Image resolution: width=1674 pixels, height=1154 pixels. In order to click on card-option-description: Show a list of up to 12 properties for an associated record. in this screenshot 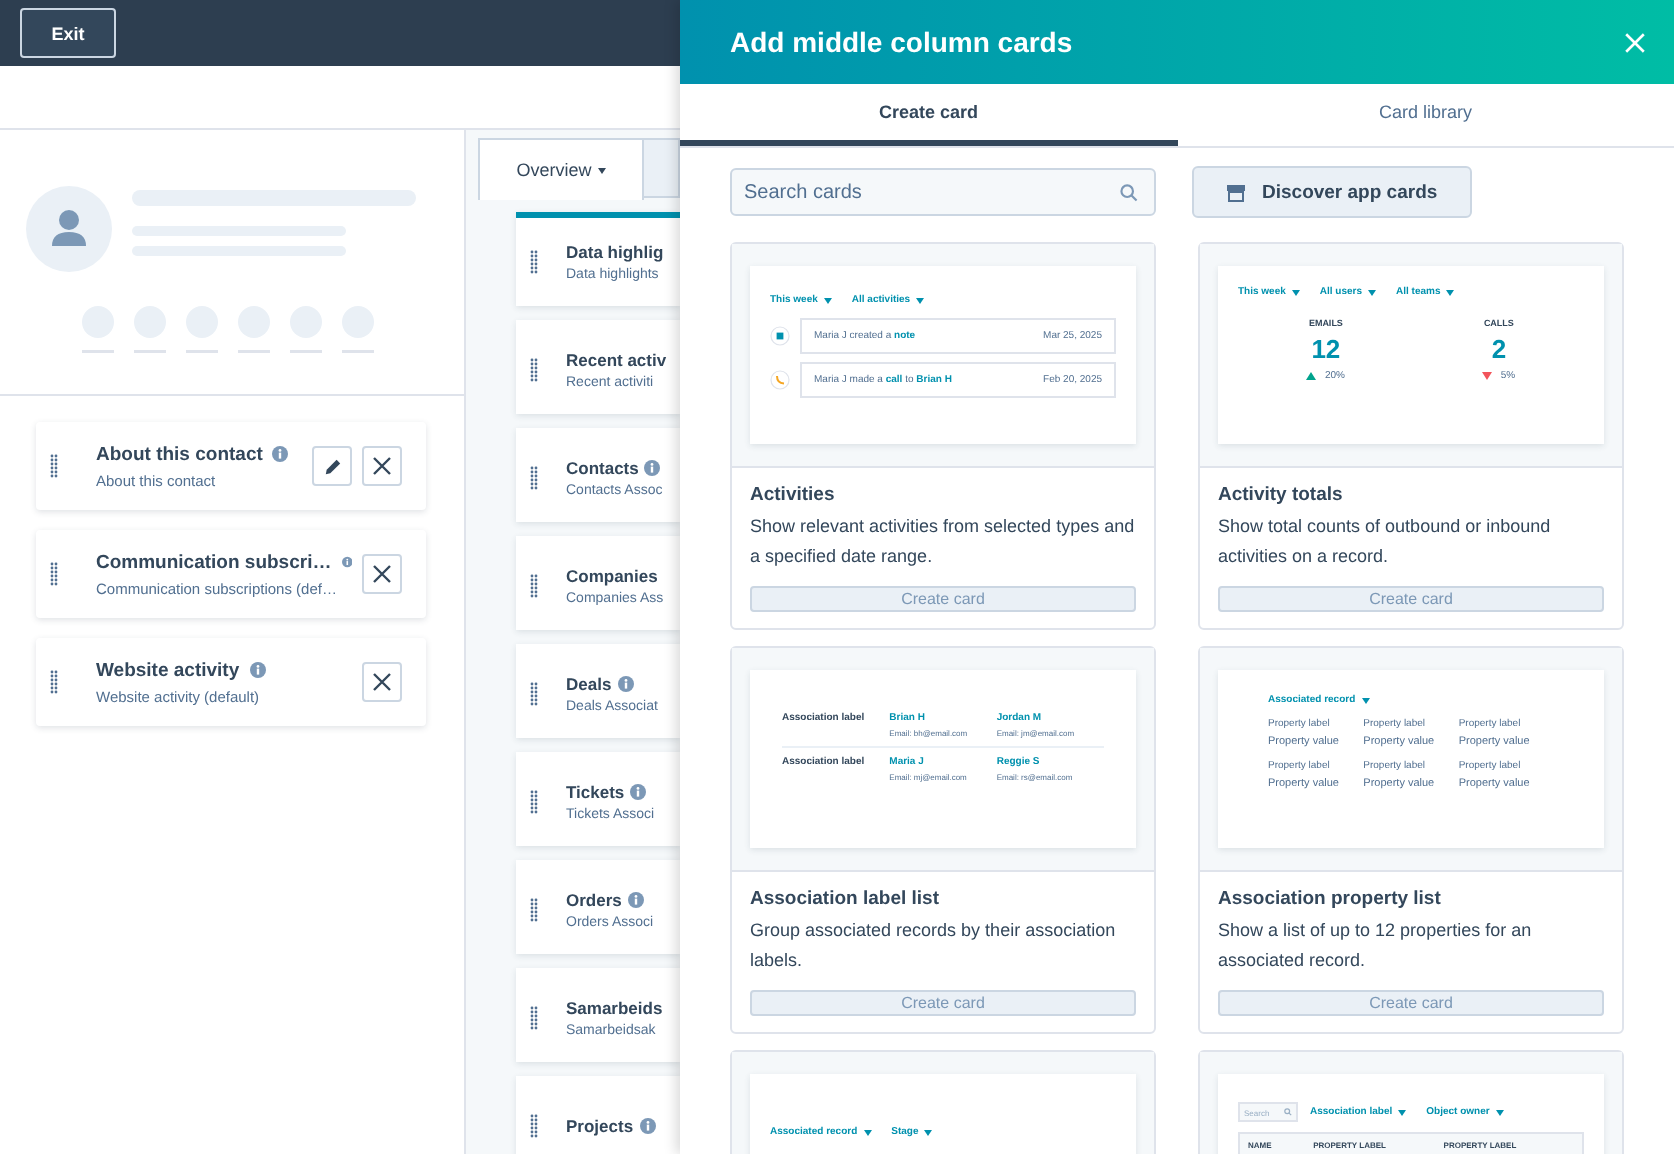, I will do `click(1376, 946)`.